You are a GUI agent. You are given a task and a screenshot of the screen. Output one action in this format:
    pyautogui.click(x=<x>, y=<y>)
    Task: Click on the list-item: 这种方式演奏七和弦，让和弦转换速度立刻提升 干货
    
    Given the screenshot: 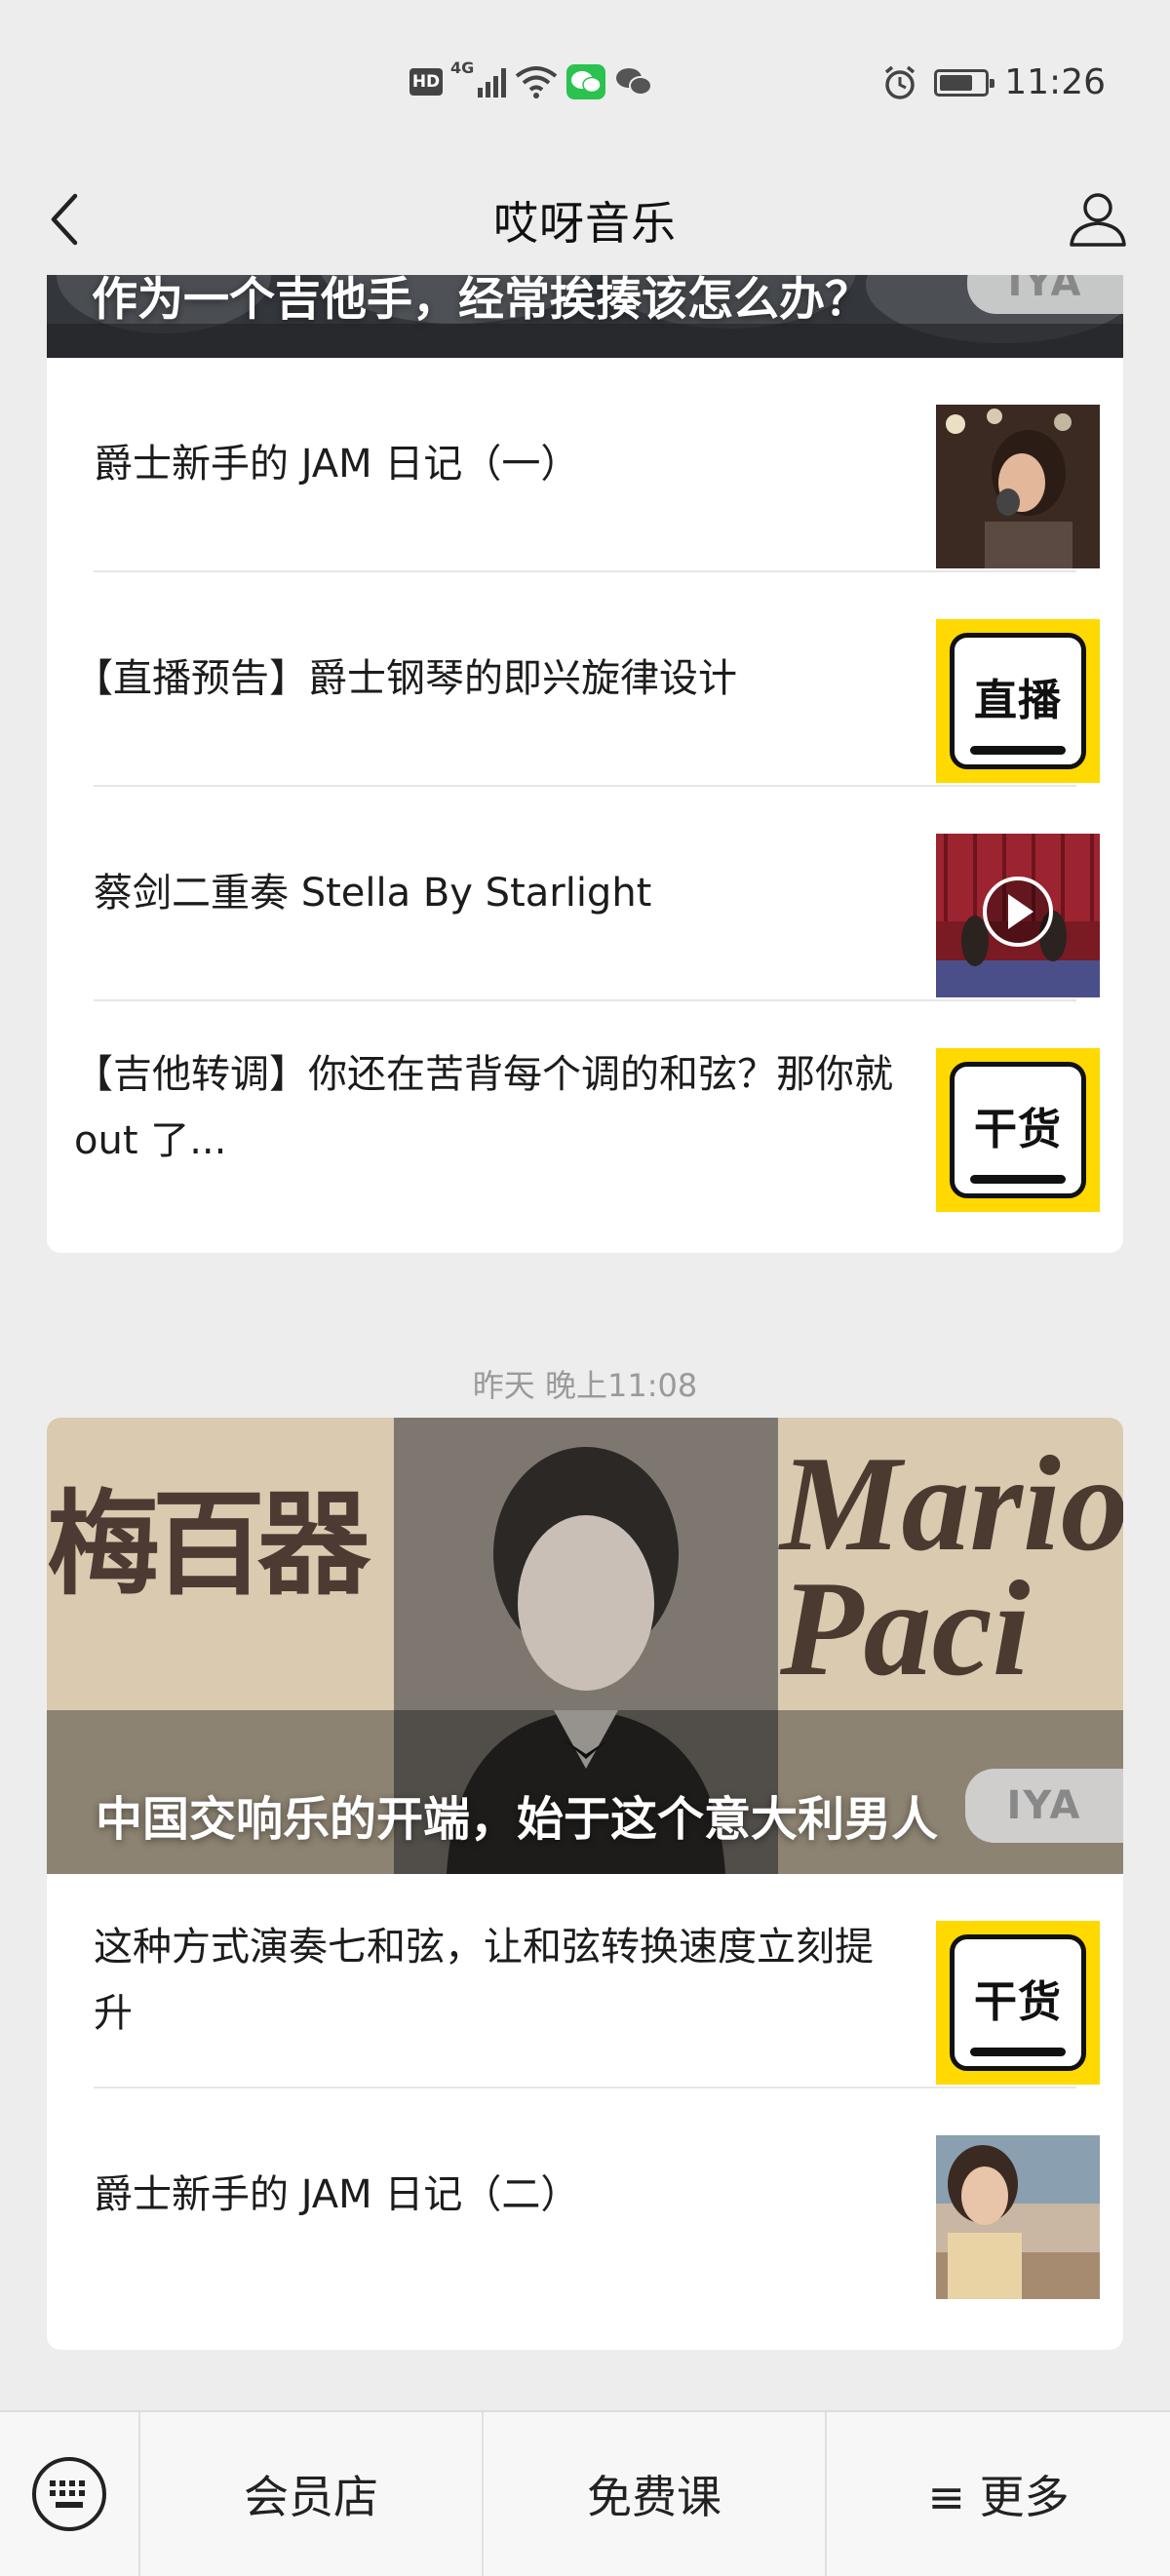 What is the action you would take?
    pyautogui.click(x=597, y=1981)
    